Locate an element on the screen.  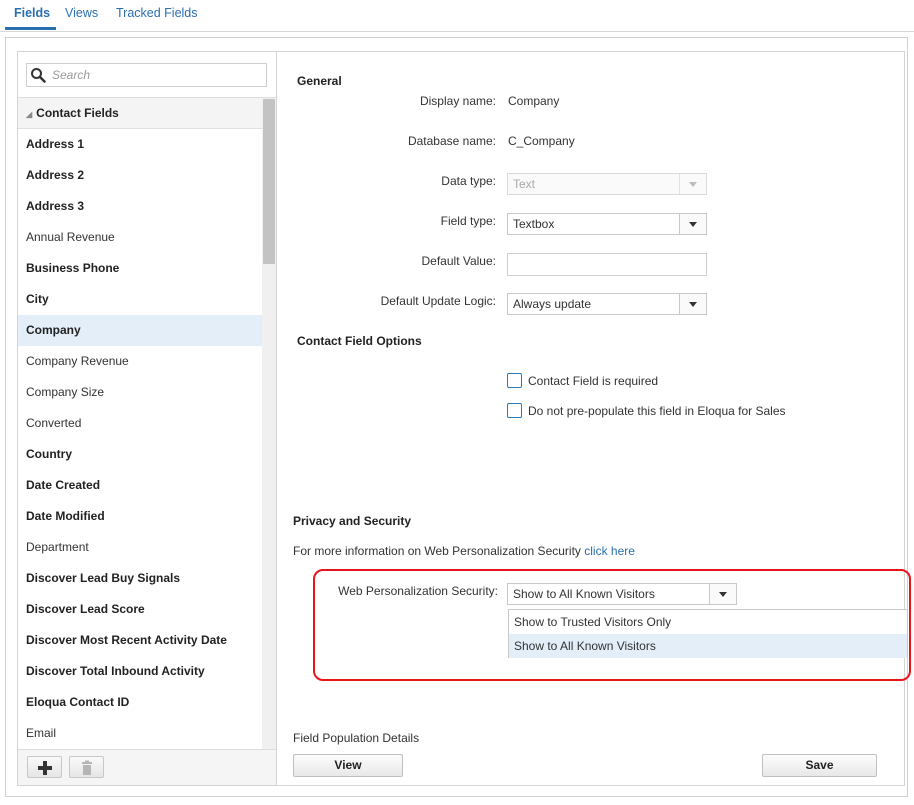
default-update-logic-value: Always update is located at coordinates (552, 304).